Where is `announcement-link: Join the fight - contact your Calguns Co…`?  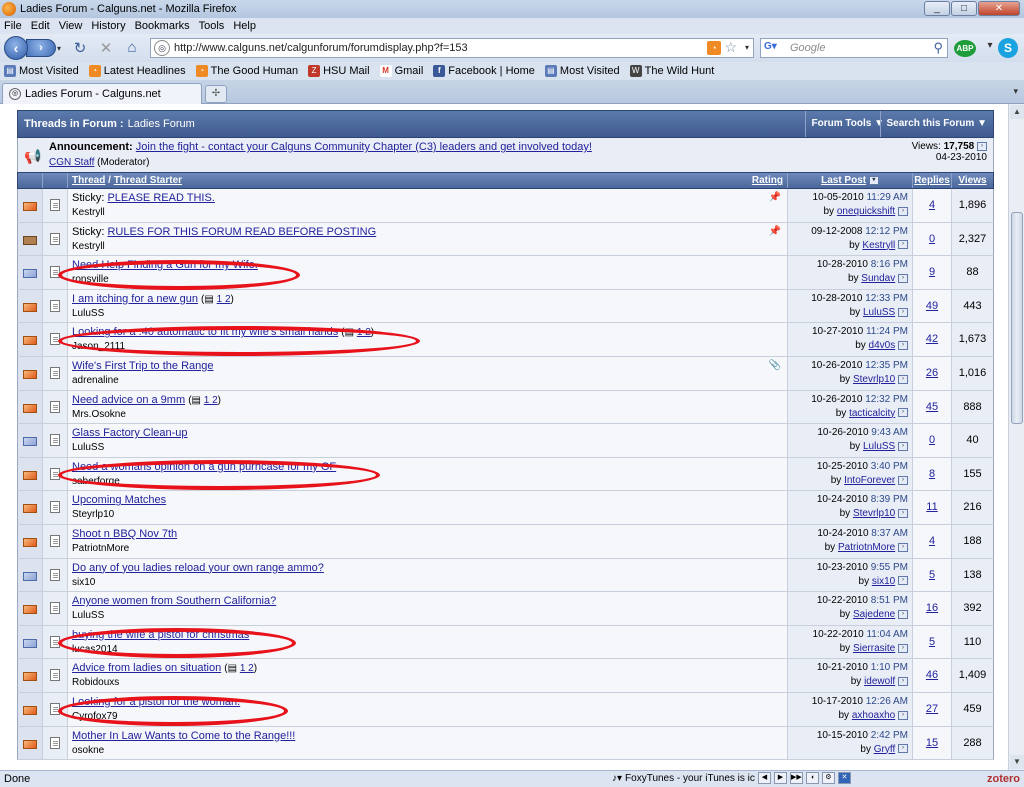
announcement-link: Join the fight - contact your Calguns Co… is located at coordinates (364, 147).